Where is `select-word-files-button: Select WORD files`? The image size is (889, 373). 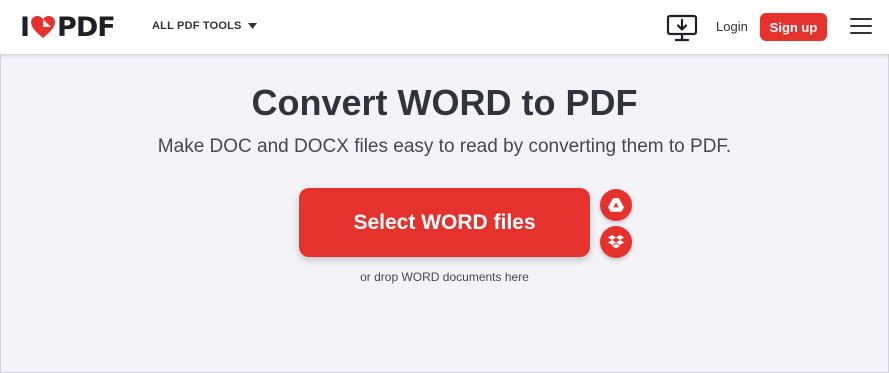 select-word-files-button: Select WORD files is located at coordinates (444, 222).